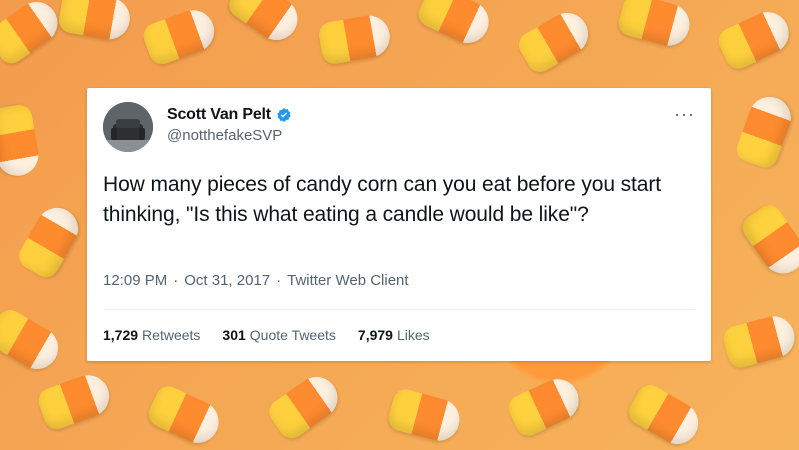  Describe the element at coordinates (135, 280) in the screenshot. I see `tweet-time: 12:09 PM` at that location.